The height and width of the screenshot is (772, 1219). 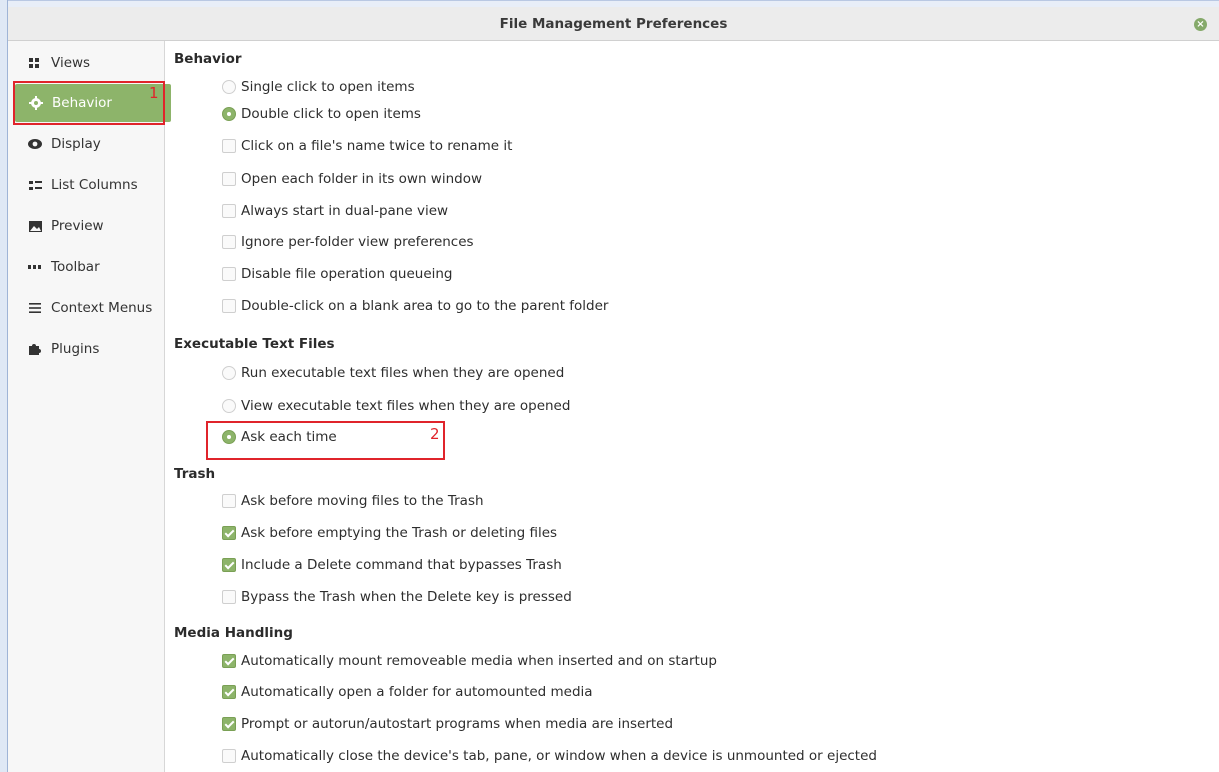 What do you see at coordinates (362, 179) in the screenshot?
I see `checkbox-label: Open each folder in its own window` at bounding box center [362, 179].